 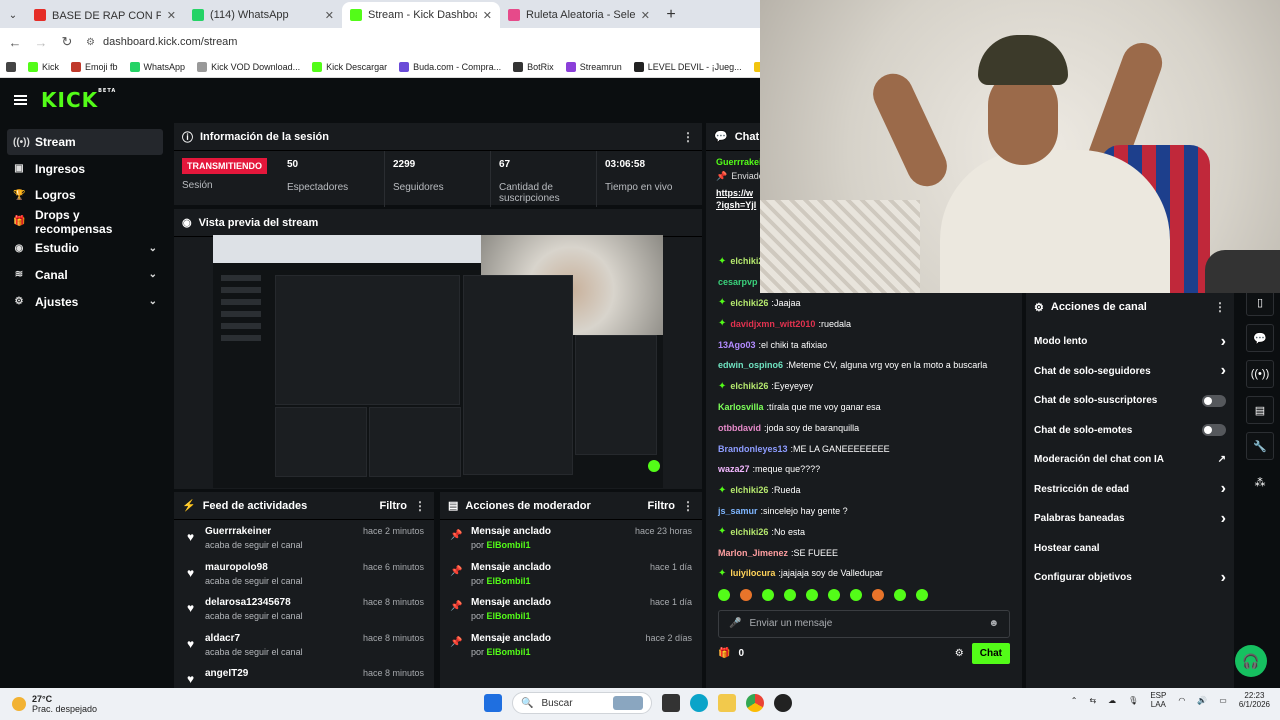 I want to click on sidebar-item-ingresos: ▣ Ingresos, so click(x=85, y=169).